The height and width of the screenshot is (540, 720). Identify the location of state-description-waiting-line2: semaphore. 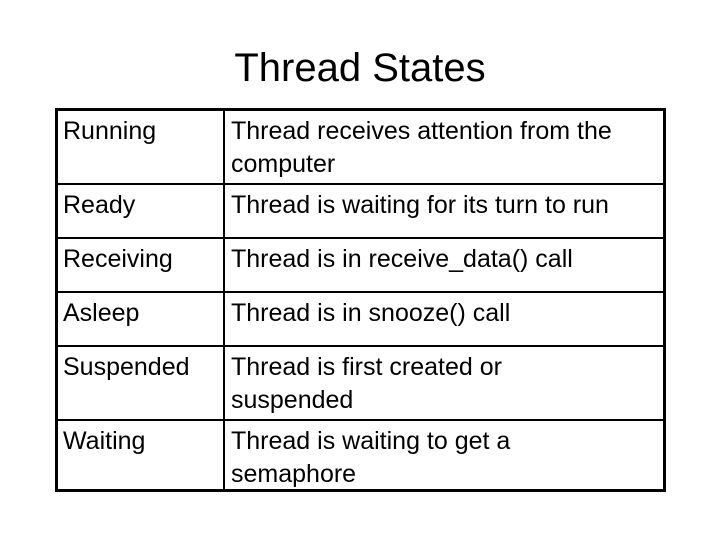
(294, 474).